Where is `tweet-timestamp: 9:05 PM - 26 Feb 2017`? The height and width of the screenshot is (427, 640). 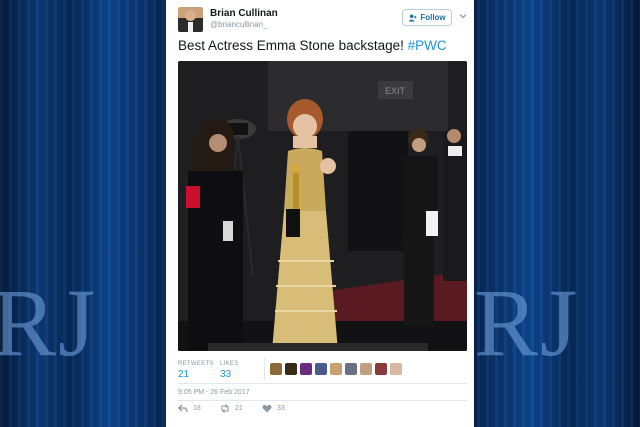 tweet-timestamp: 9:05 PM - 26 Feb 2017 is located at coordinates (214, 392).